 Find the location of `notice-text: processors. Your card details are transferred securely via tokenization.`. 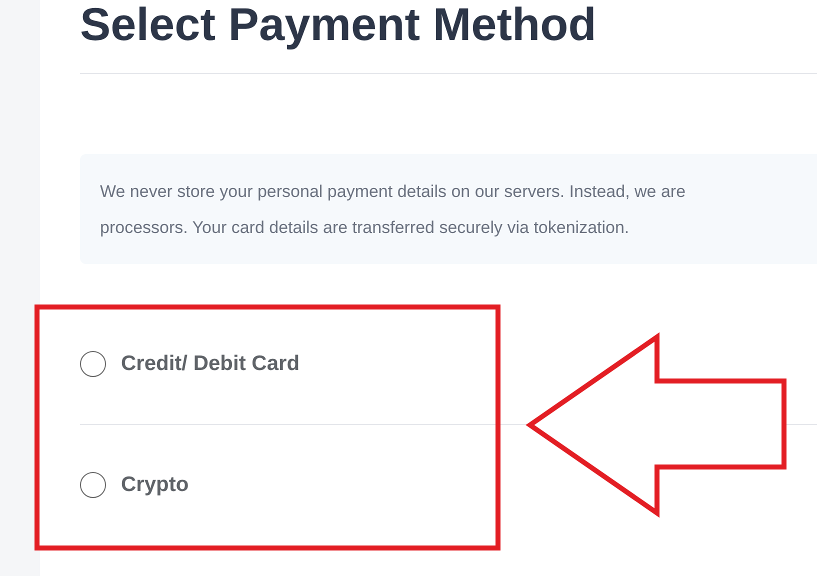

notice-text: processors. Your card details are transferred securely via tokenization. is located at coordinates (365, 228).